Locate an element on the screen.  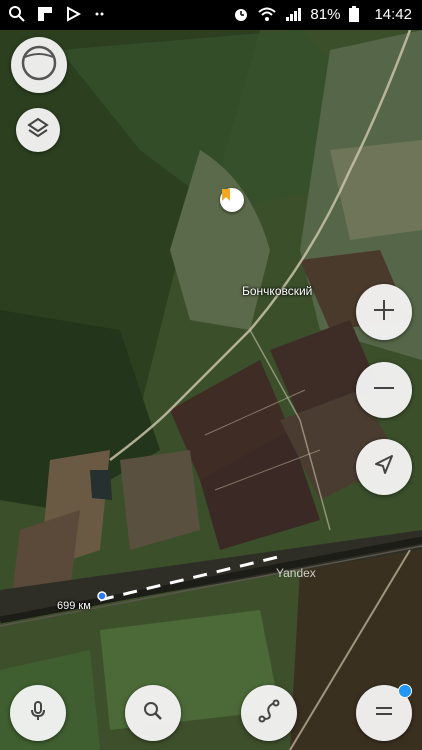
signal-icon is located at coordinates (293, 14).